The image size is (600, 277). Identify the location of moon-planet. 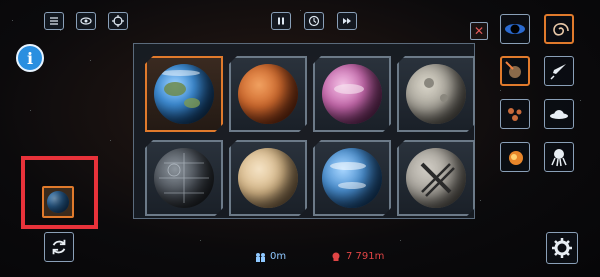
(436, 94).